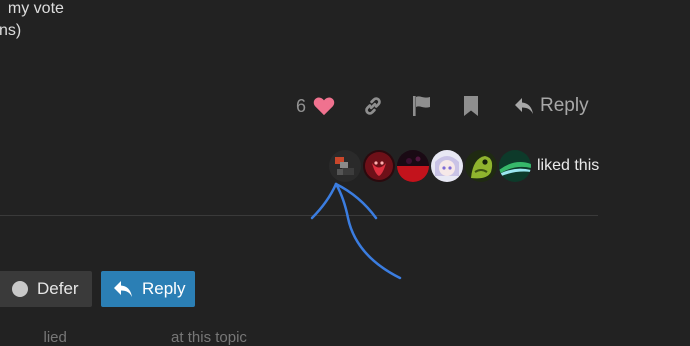 The image size is (690, 346). What do you see at coordinates (568, 165) in the screenshot?
I see `liked-this-label: liked this` at bounding box center [568, 165].